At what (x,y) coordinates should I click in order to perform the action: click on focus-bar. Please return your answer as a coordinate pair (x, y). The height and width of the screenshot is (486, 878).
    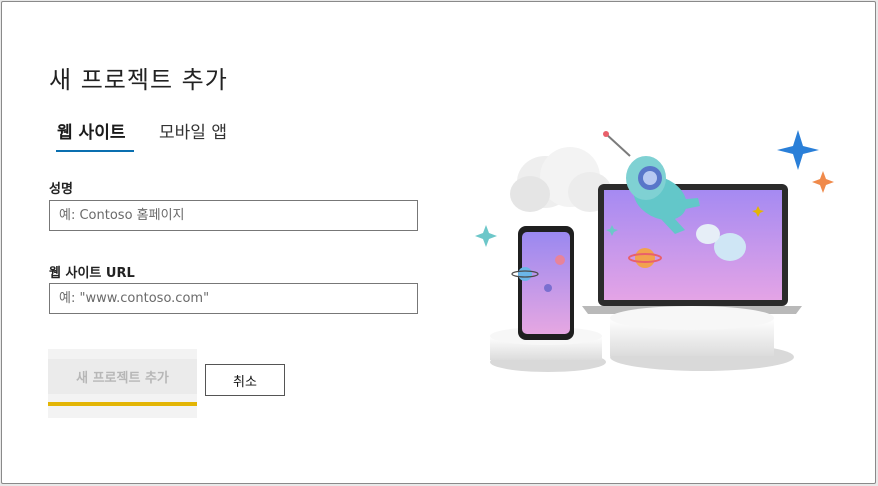
    Looking at the image, I should click on (122, 404).